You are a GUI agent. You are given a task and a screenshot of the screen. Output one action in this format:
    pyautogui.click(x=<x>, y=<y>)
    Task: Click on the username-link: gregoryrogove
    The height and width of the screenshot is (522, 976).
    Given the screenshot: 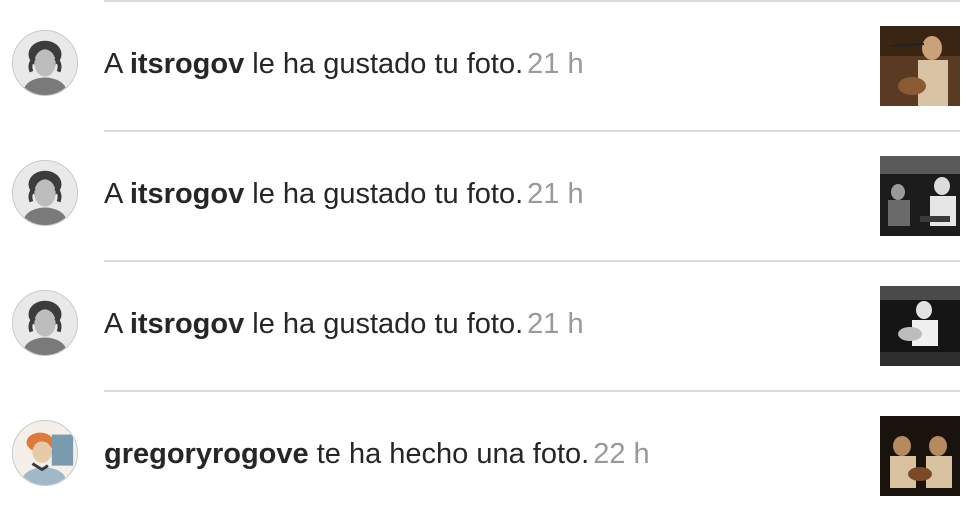 What is the action you would take?
    pyautogui.click(x=206, y=454)
    